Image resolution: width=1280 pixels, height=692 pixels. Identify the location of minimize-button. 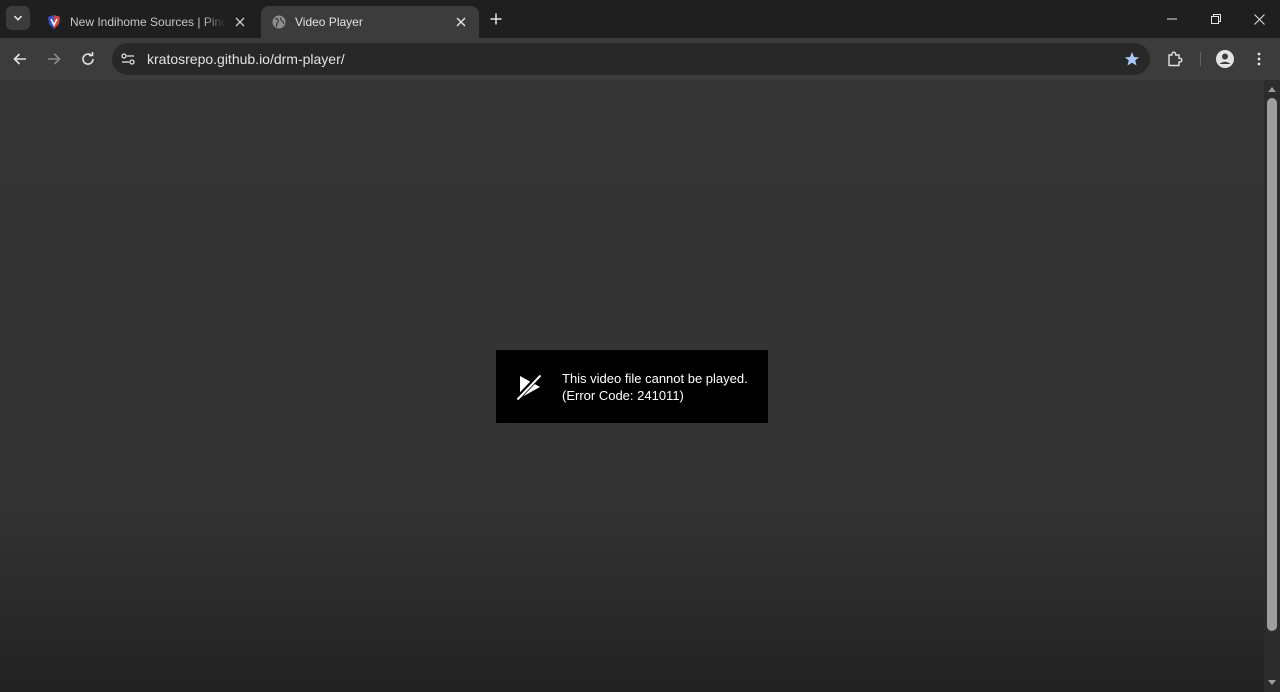
(1172, 19).